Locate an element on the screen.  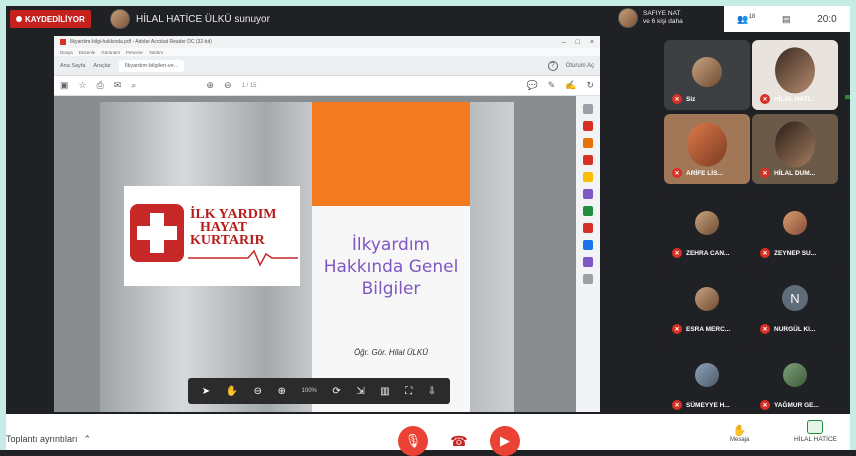
more-tools-icon is located at coordinates (588, 279).